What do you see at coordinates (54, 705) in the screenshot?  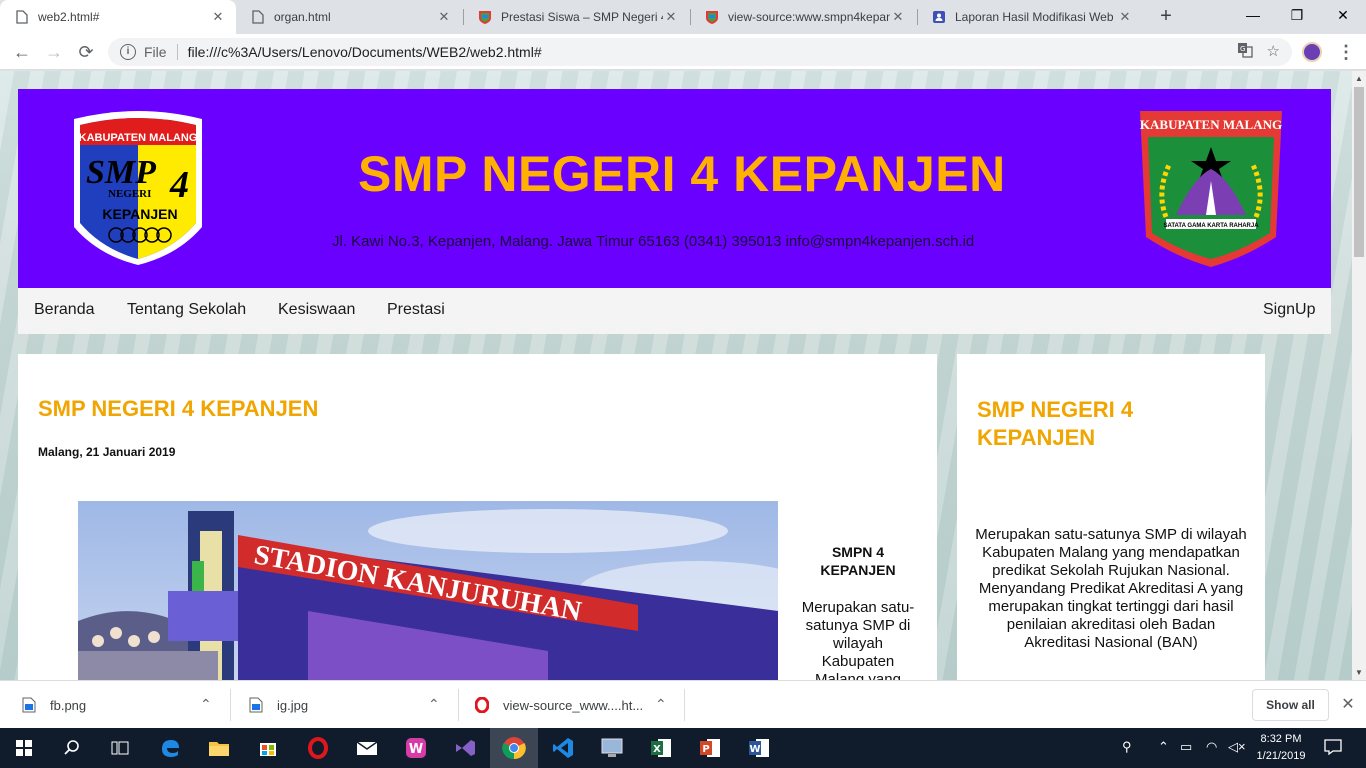 I see `download-item-fb: fb.png` at bounding box center [54, 705].